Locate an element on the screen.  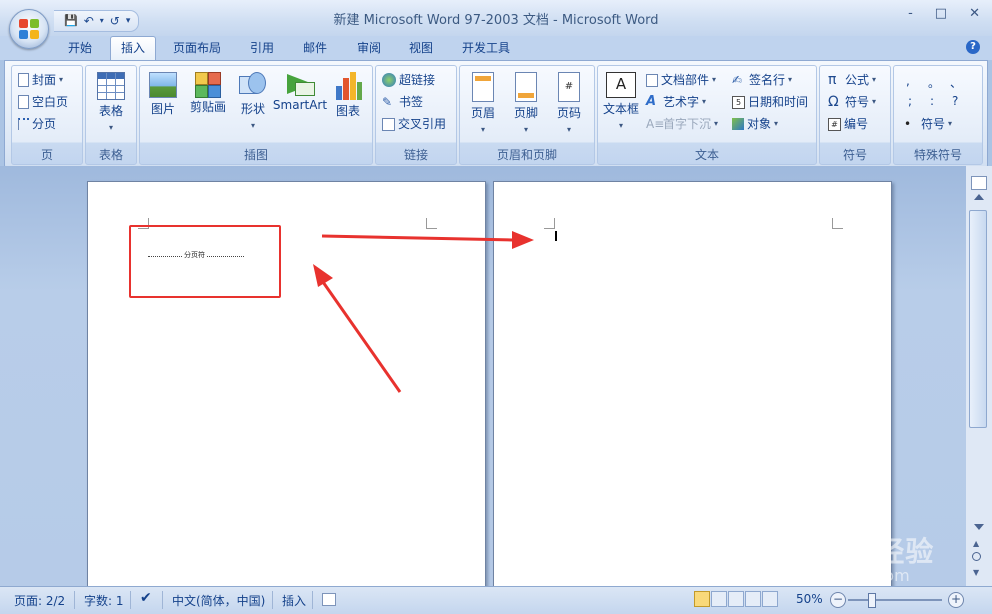
tab-developer: 开发工具 is located at coordinates (486, 48).